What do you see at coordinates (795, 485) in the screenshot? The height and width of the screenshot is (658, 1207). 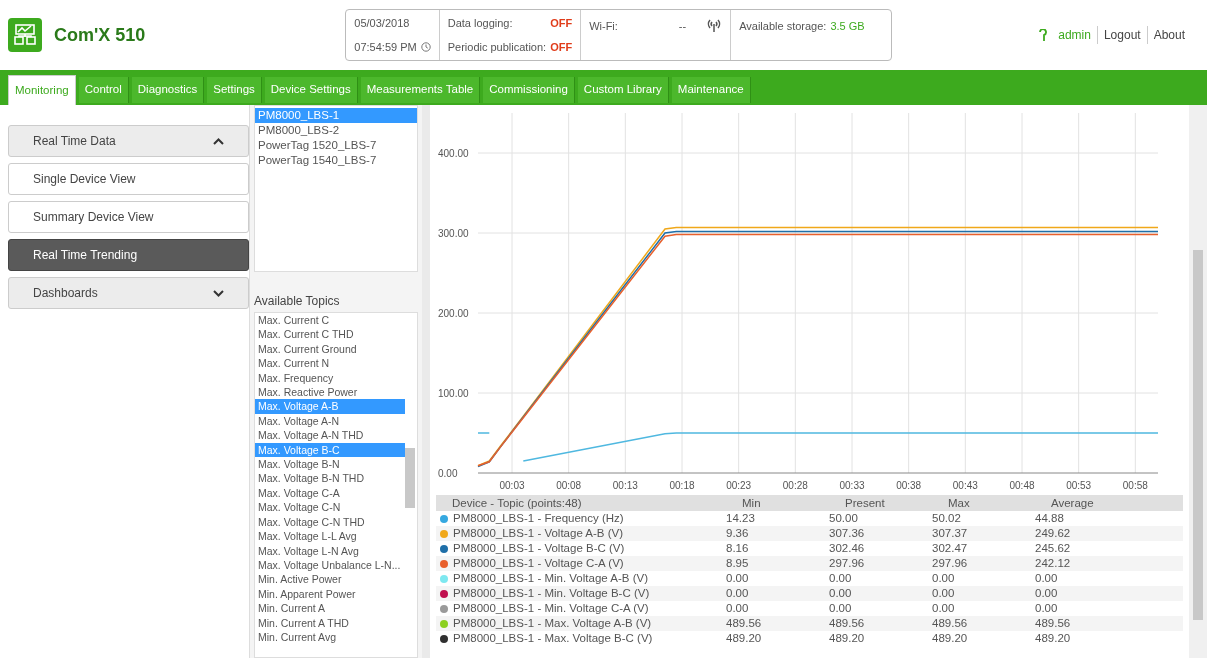 I see `x-tick-label: 00:28` at bounding box center [795, 485].